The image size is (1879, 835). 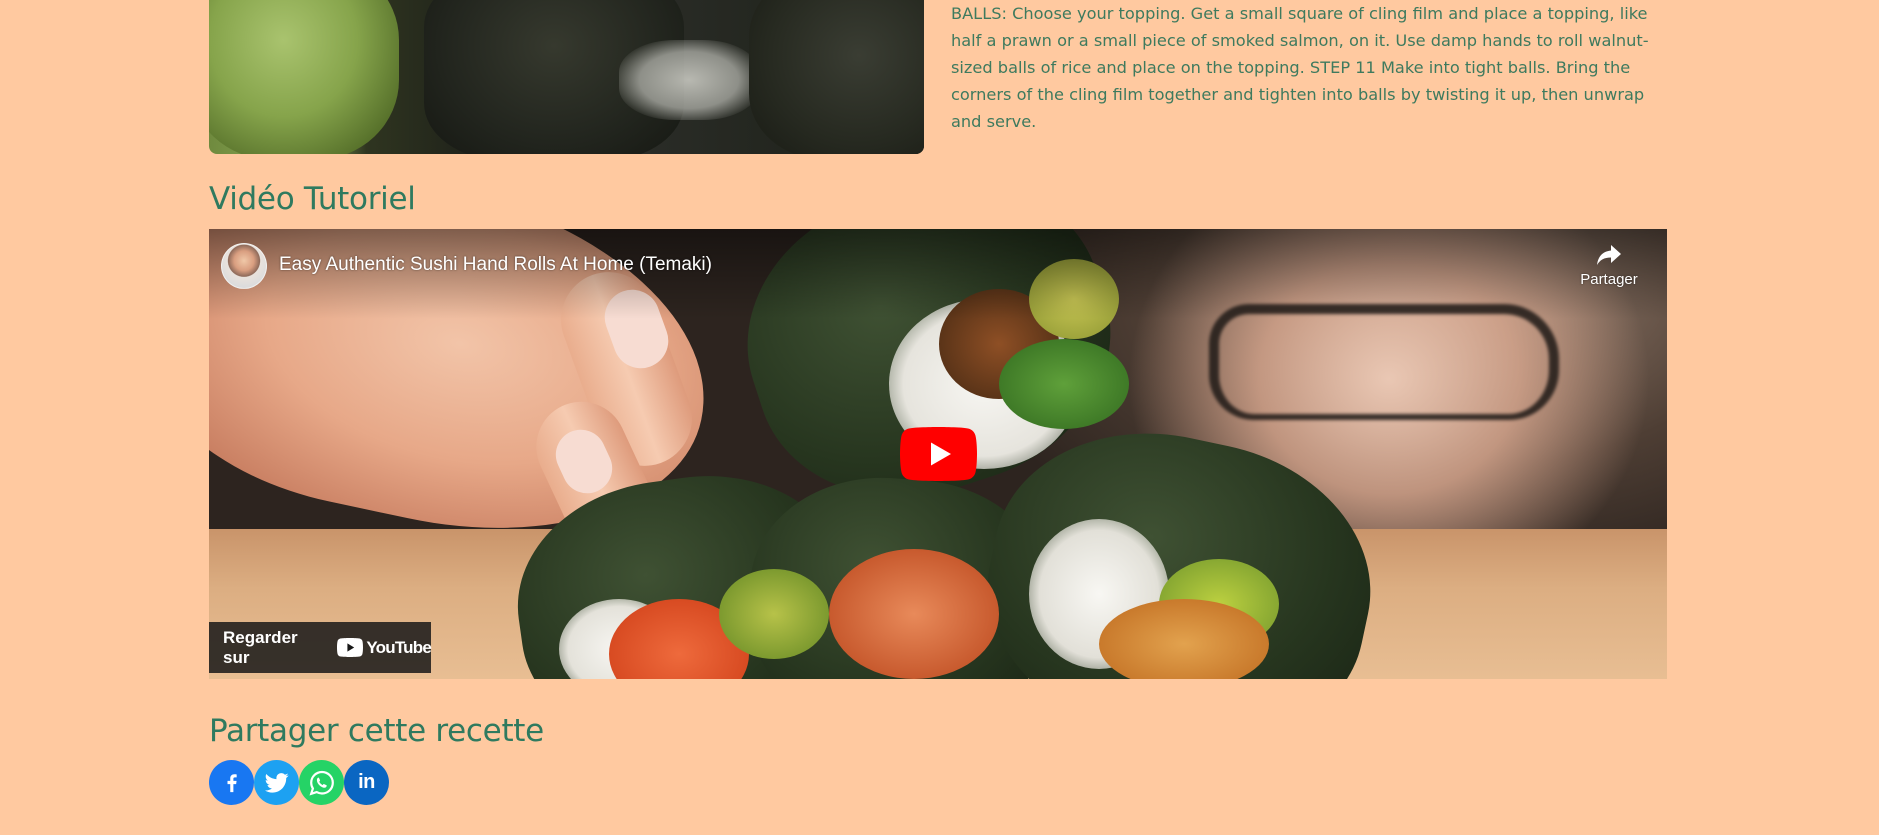 What do you see at coordinates (1609, 255) in the screenshot?
I see `share-arrow-icon` at bounding box center [1609, 255].